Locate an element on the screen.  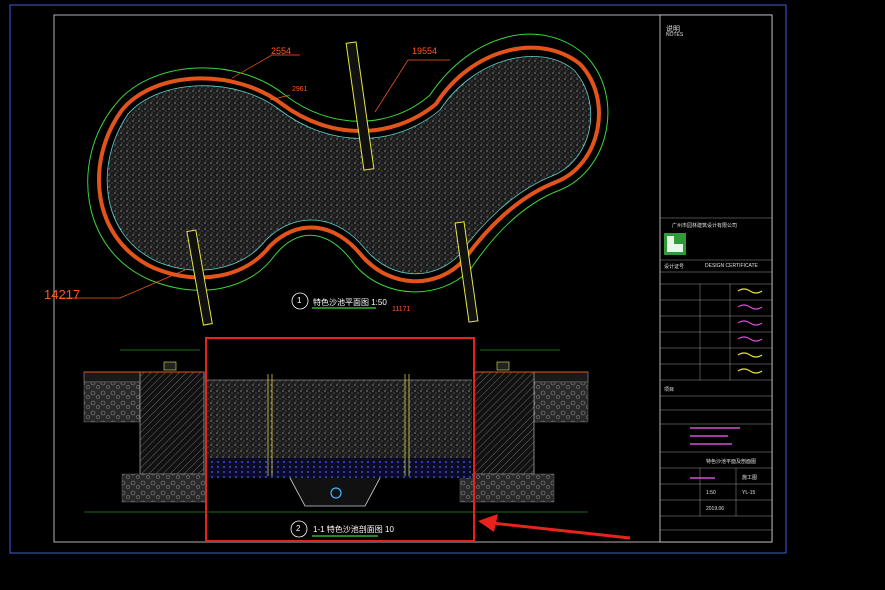
section-title: 1-1 特色沙池剖面图 10 is located at coordinates (353, 529).